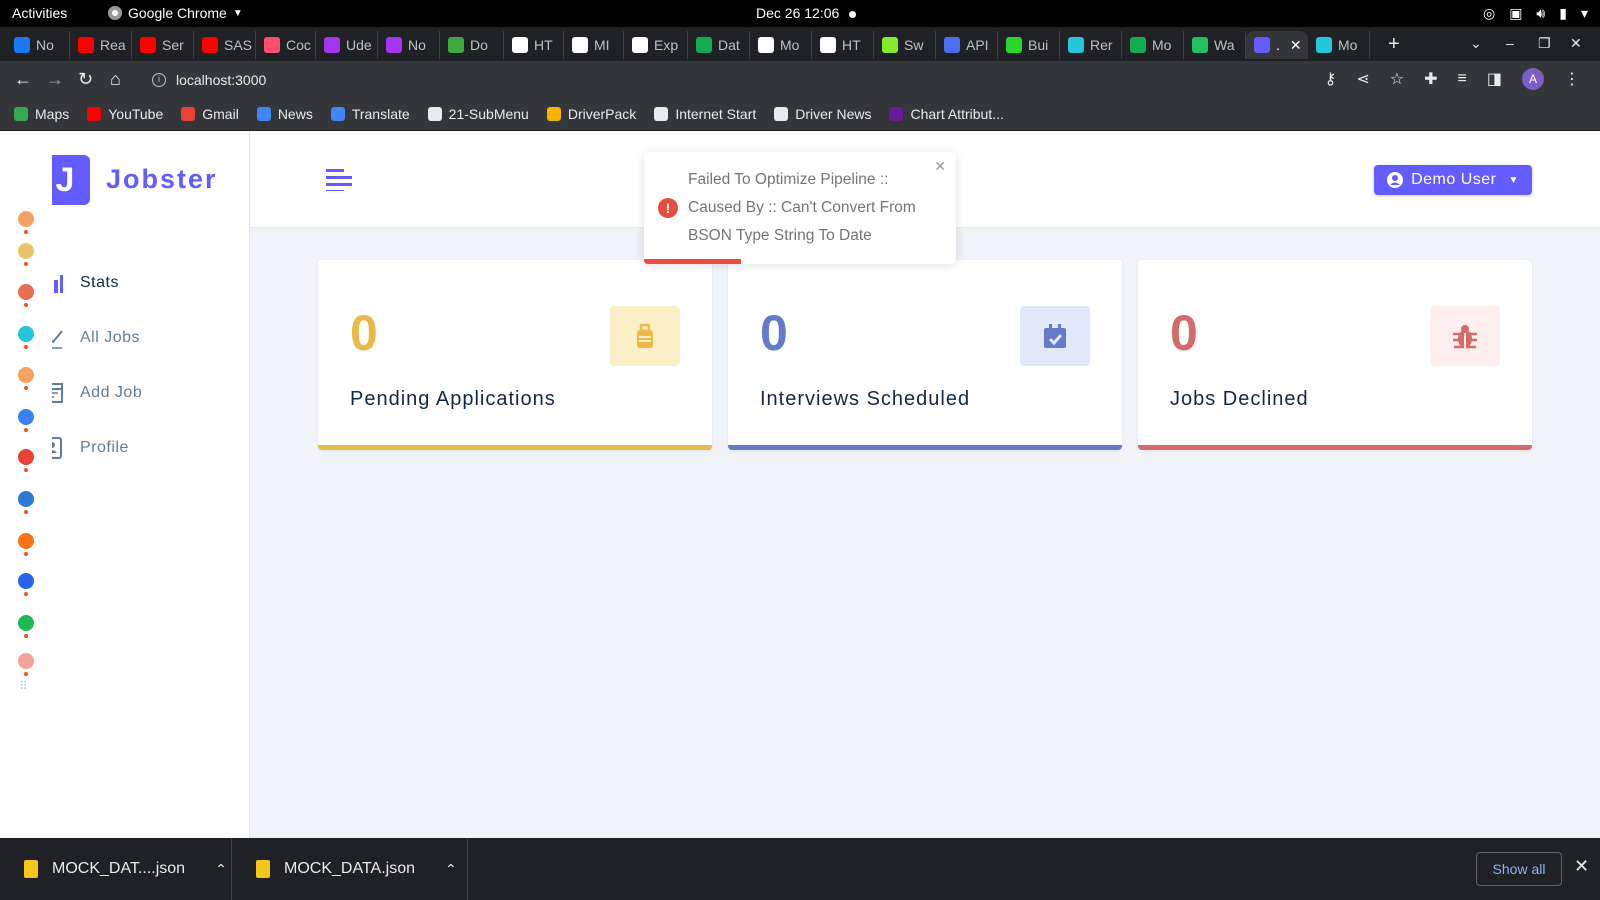  What do you see at coordinates (125, 114) in the screenshot?
I see `bookmark-item: YouTube` at bounding box center [125, 114].